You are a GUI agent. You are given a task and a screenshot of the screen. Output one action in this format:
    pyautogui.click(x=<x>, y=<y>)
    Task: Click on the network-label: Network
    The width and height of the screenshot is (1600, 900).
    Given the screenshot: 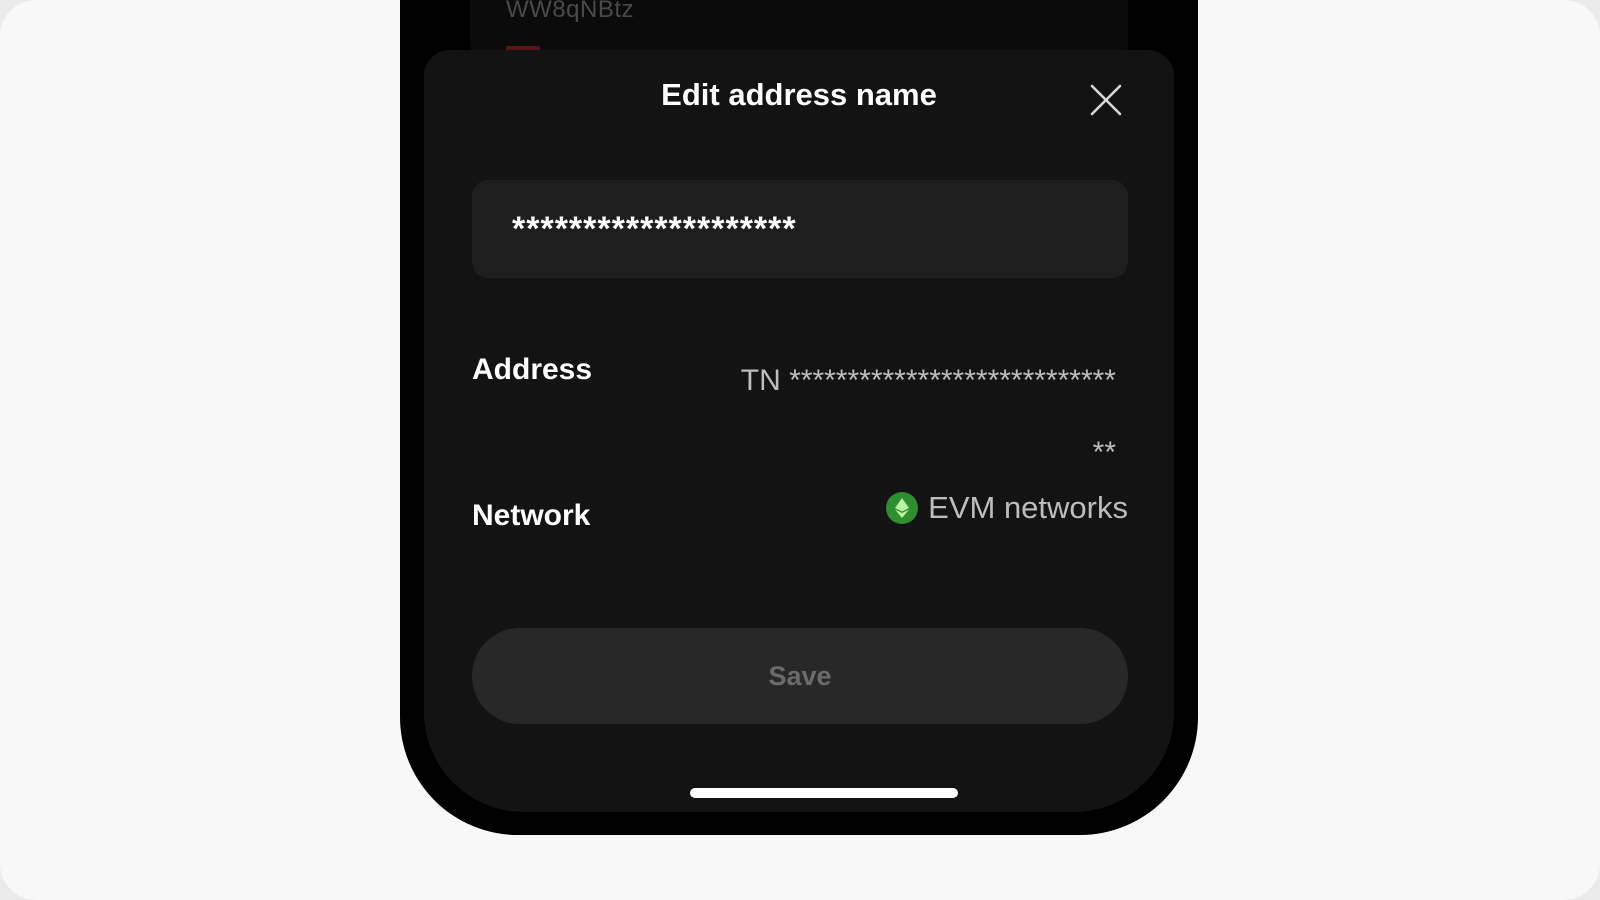 What is the action you would take?
    pyautogui.click(x=531, y=515)
    